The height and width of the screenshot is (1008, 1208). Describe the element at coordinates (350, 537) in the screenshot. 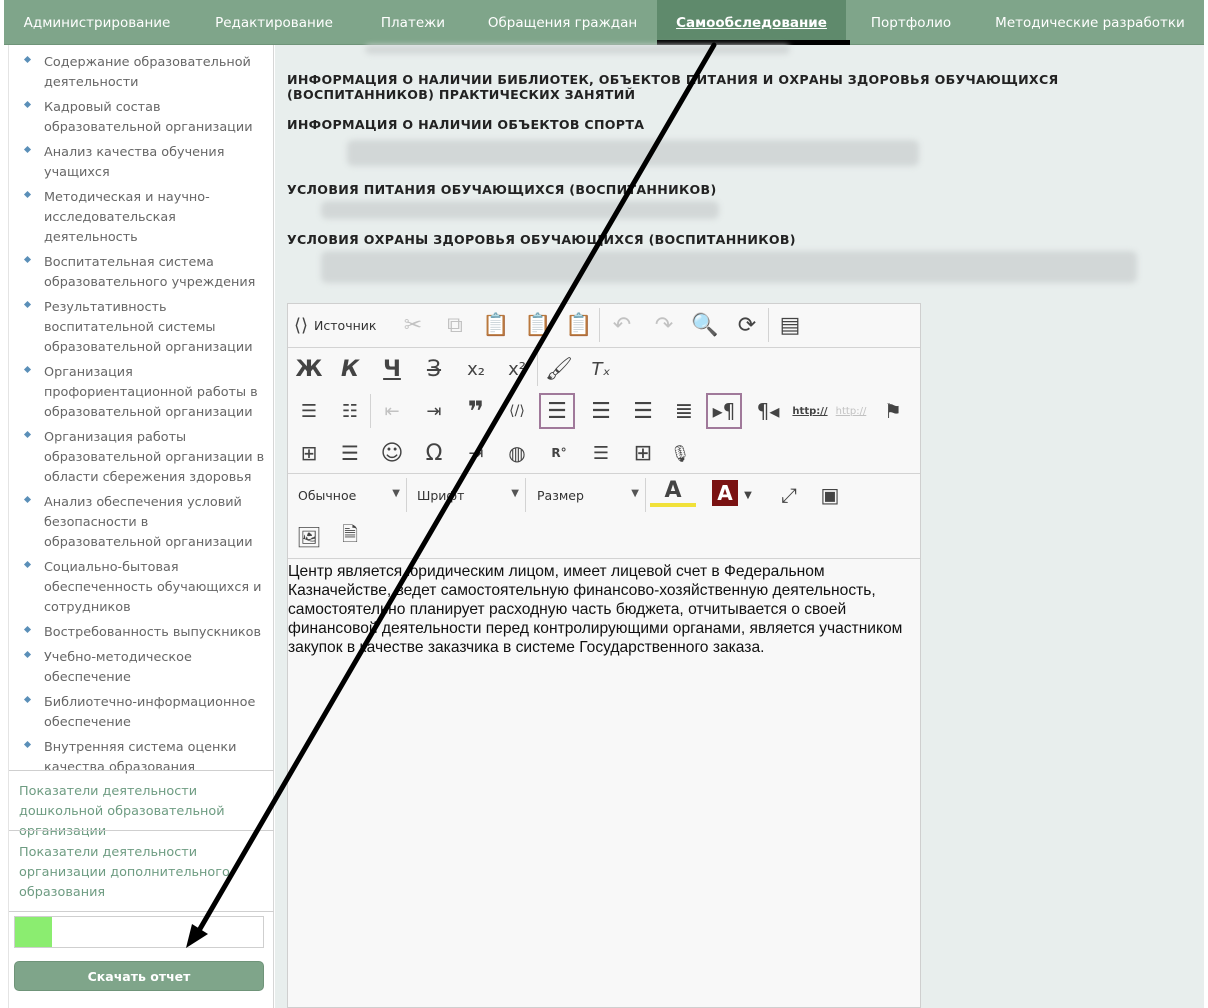

I see `document-icon: 🗎` at that location.